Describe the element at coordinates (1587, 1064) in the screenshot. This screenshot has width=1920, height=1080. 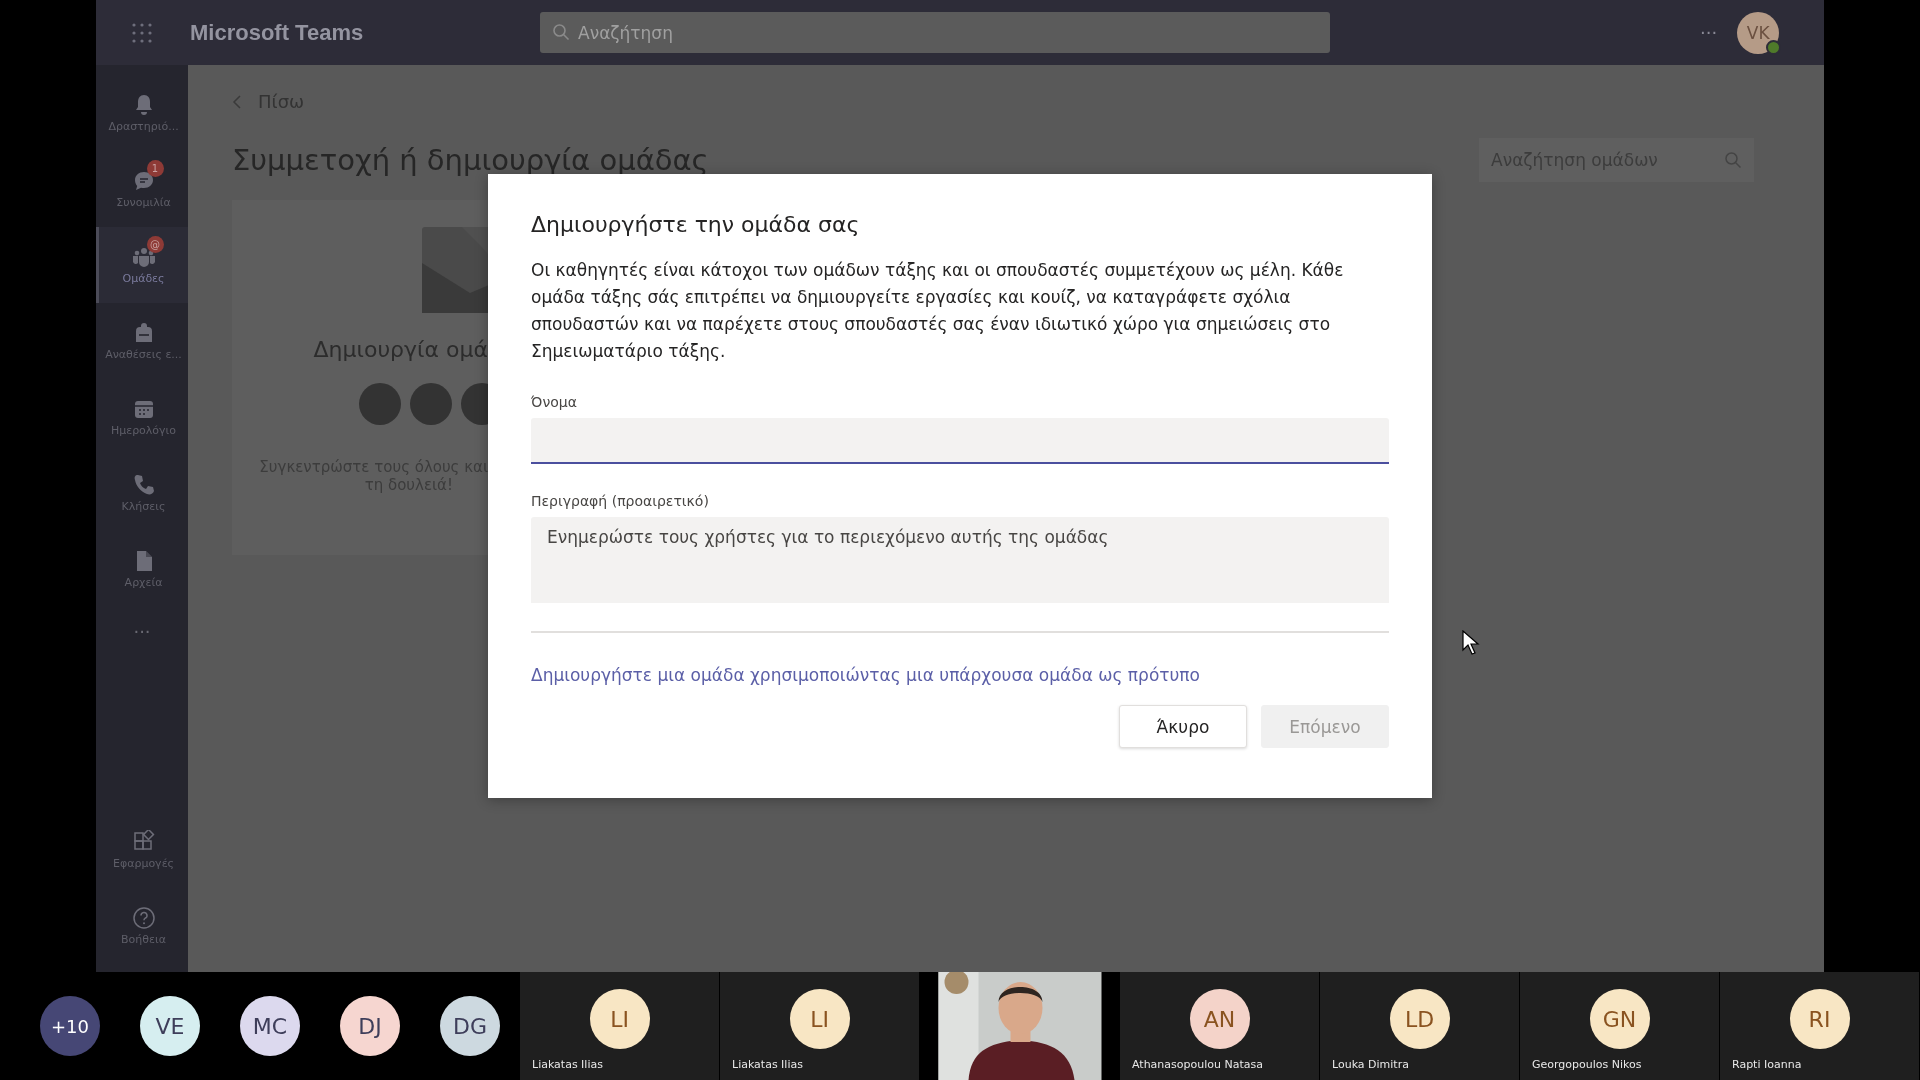
I see `participant-name: Georgopoulos Nikos` at that location.